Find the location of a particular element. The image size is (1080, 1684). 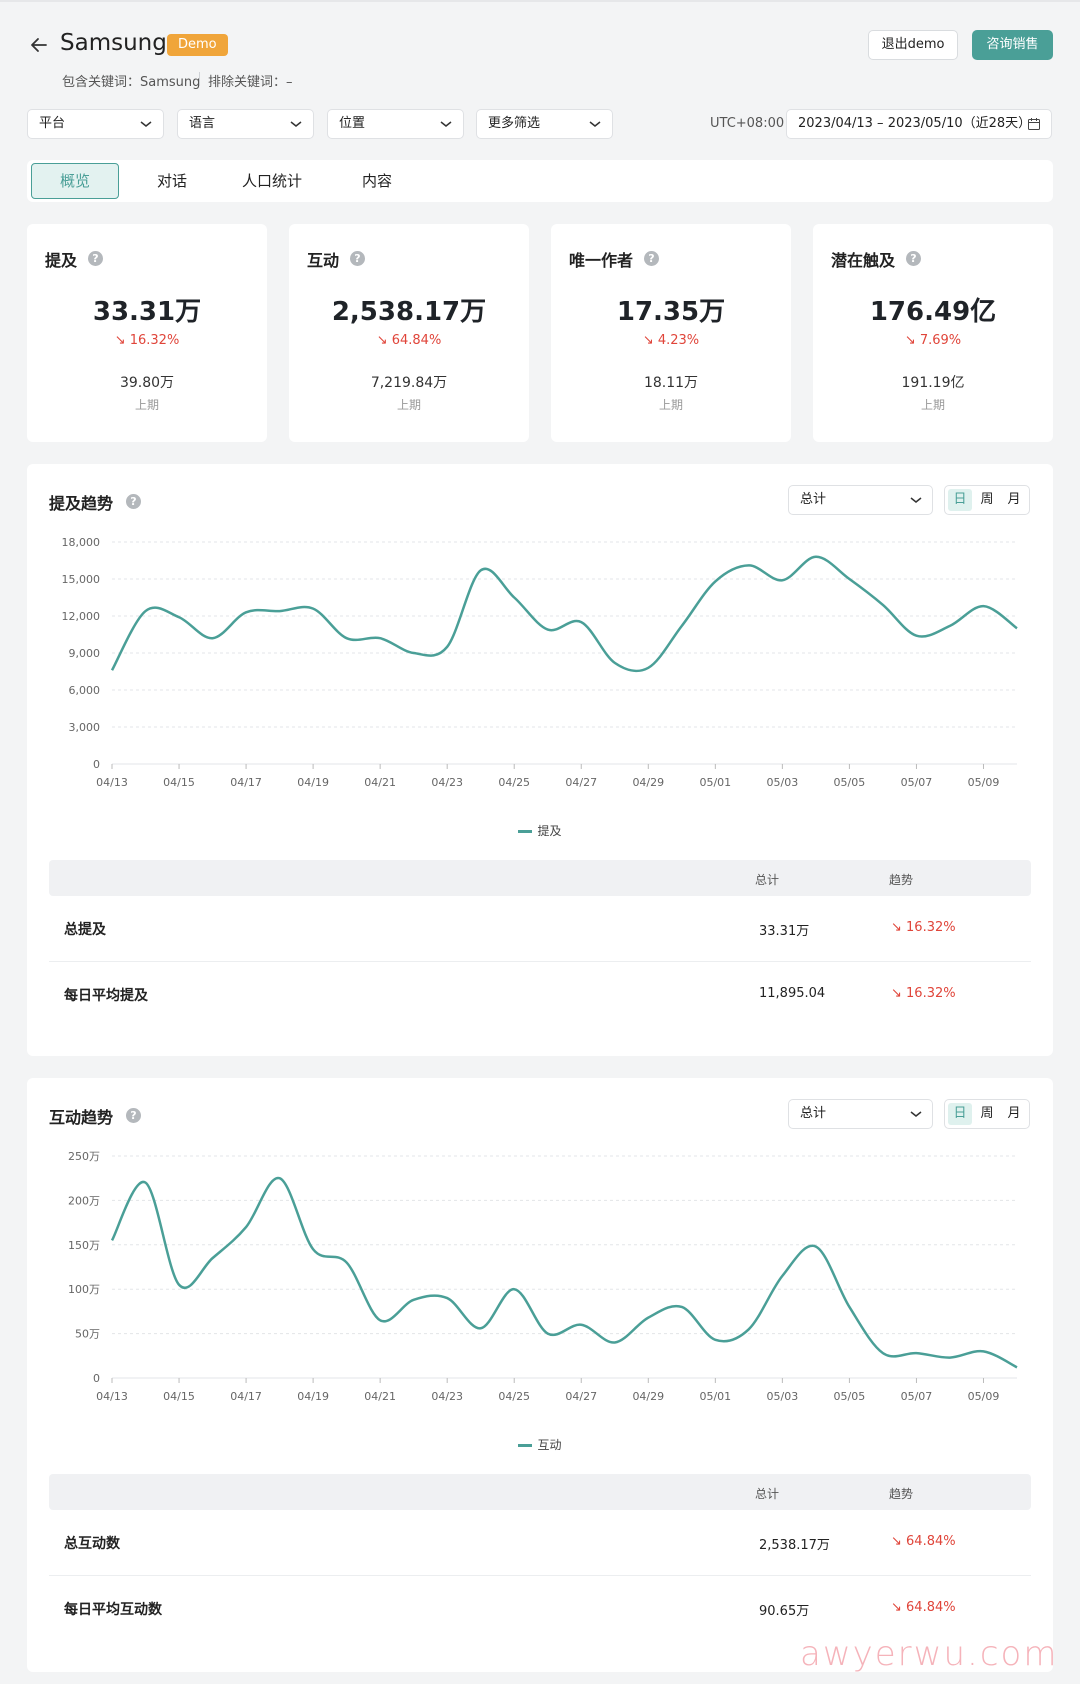

more-filters: 更多筛选 is located at coordinates (544, 124).